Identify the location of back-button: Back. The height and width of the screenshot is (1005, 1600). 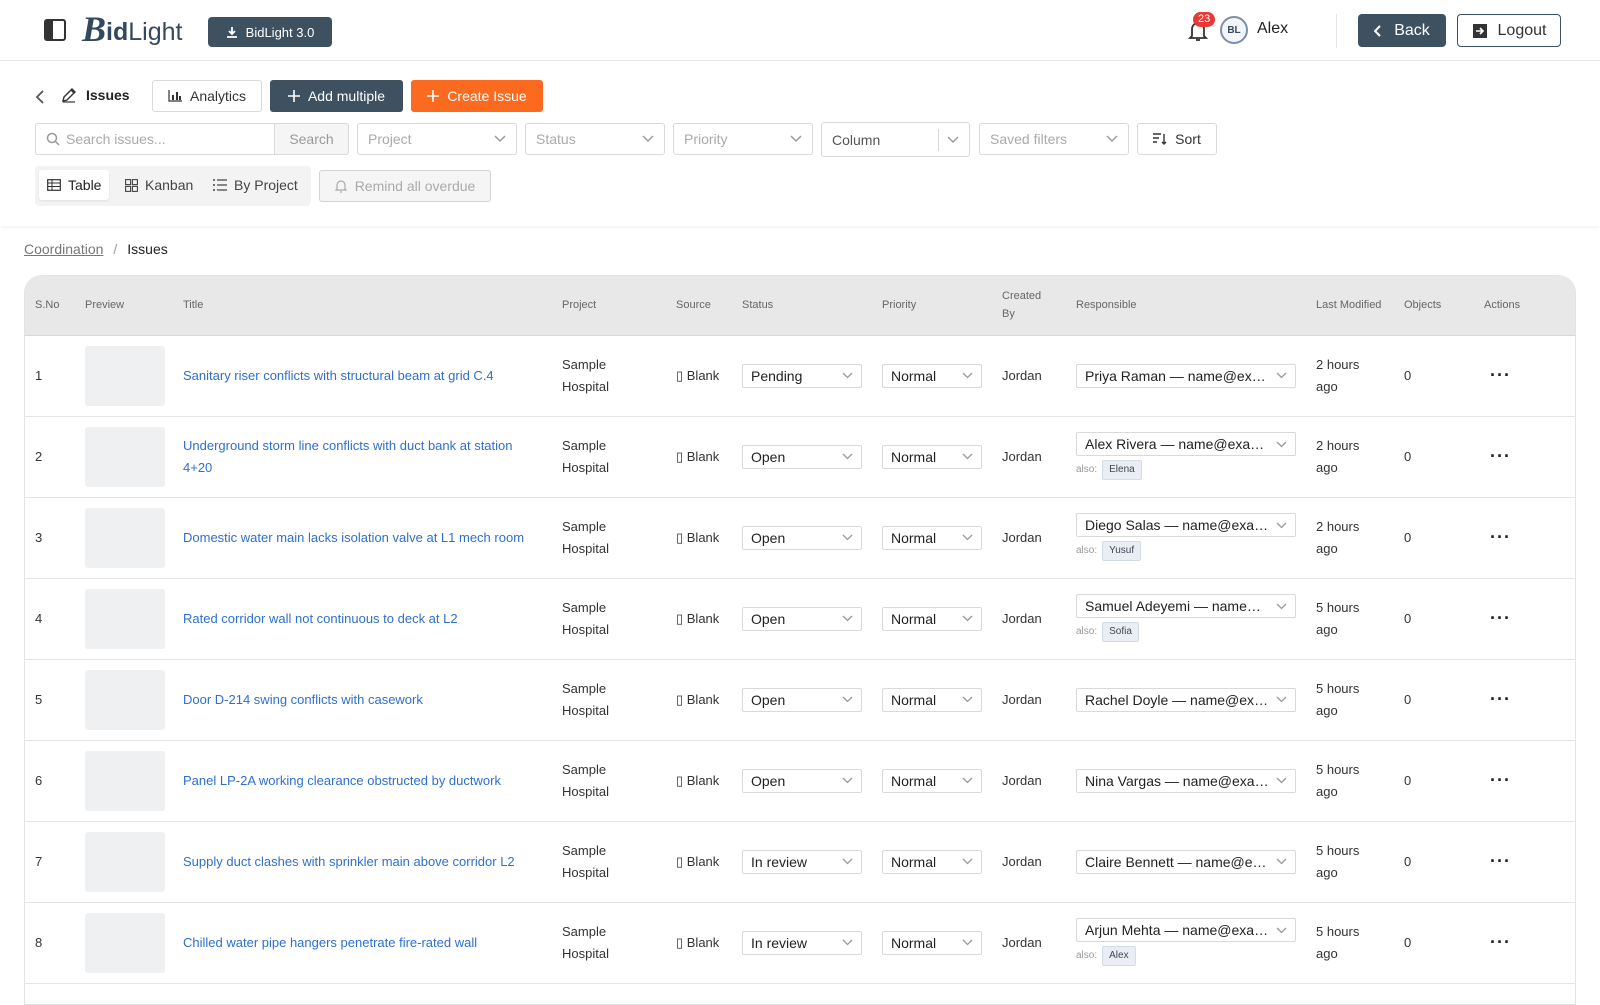
(1402, 30).